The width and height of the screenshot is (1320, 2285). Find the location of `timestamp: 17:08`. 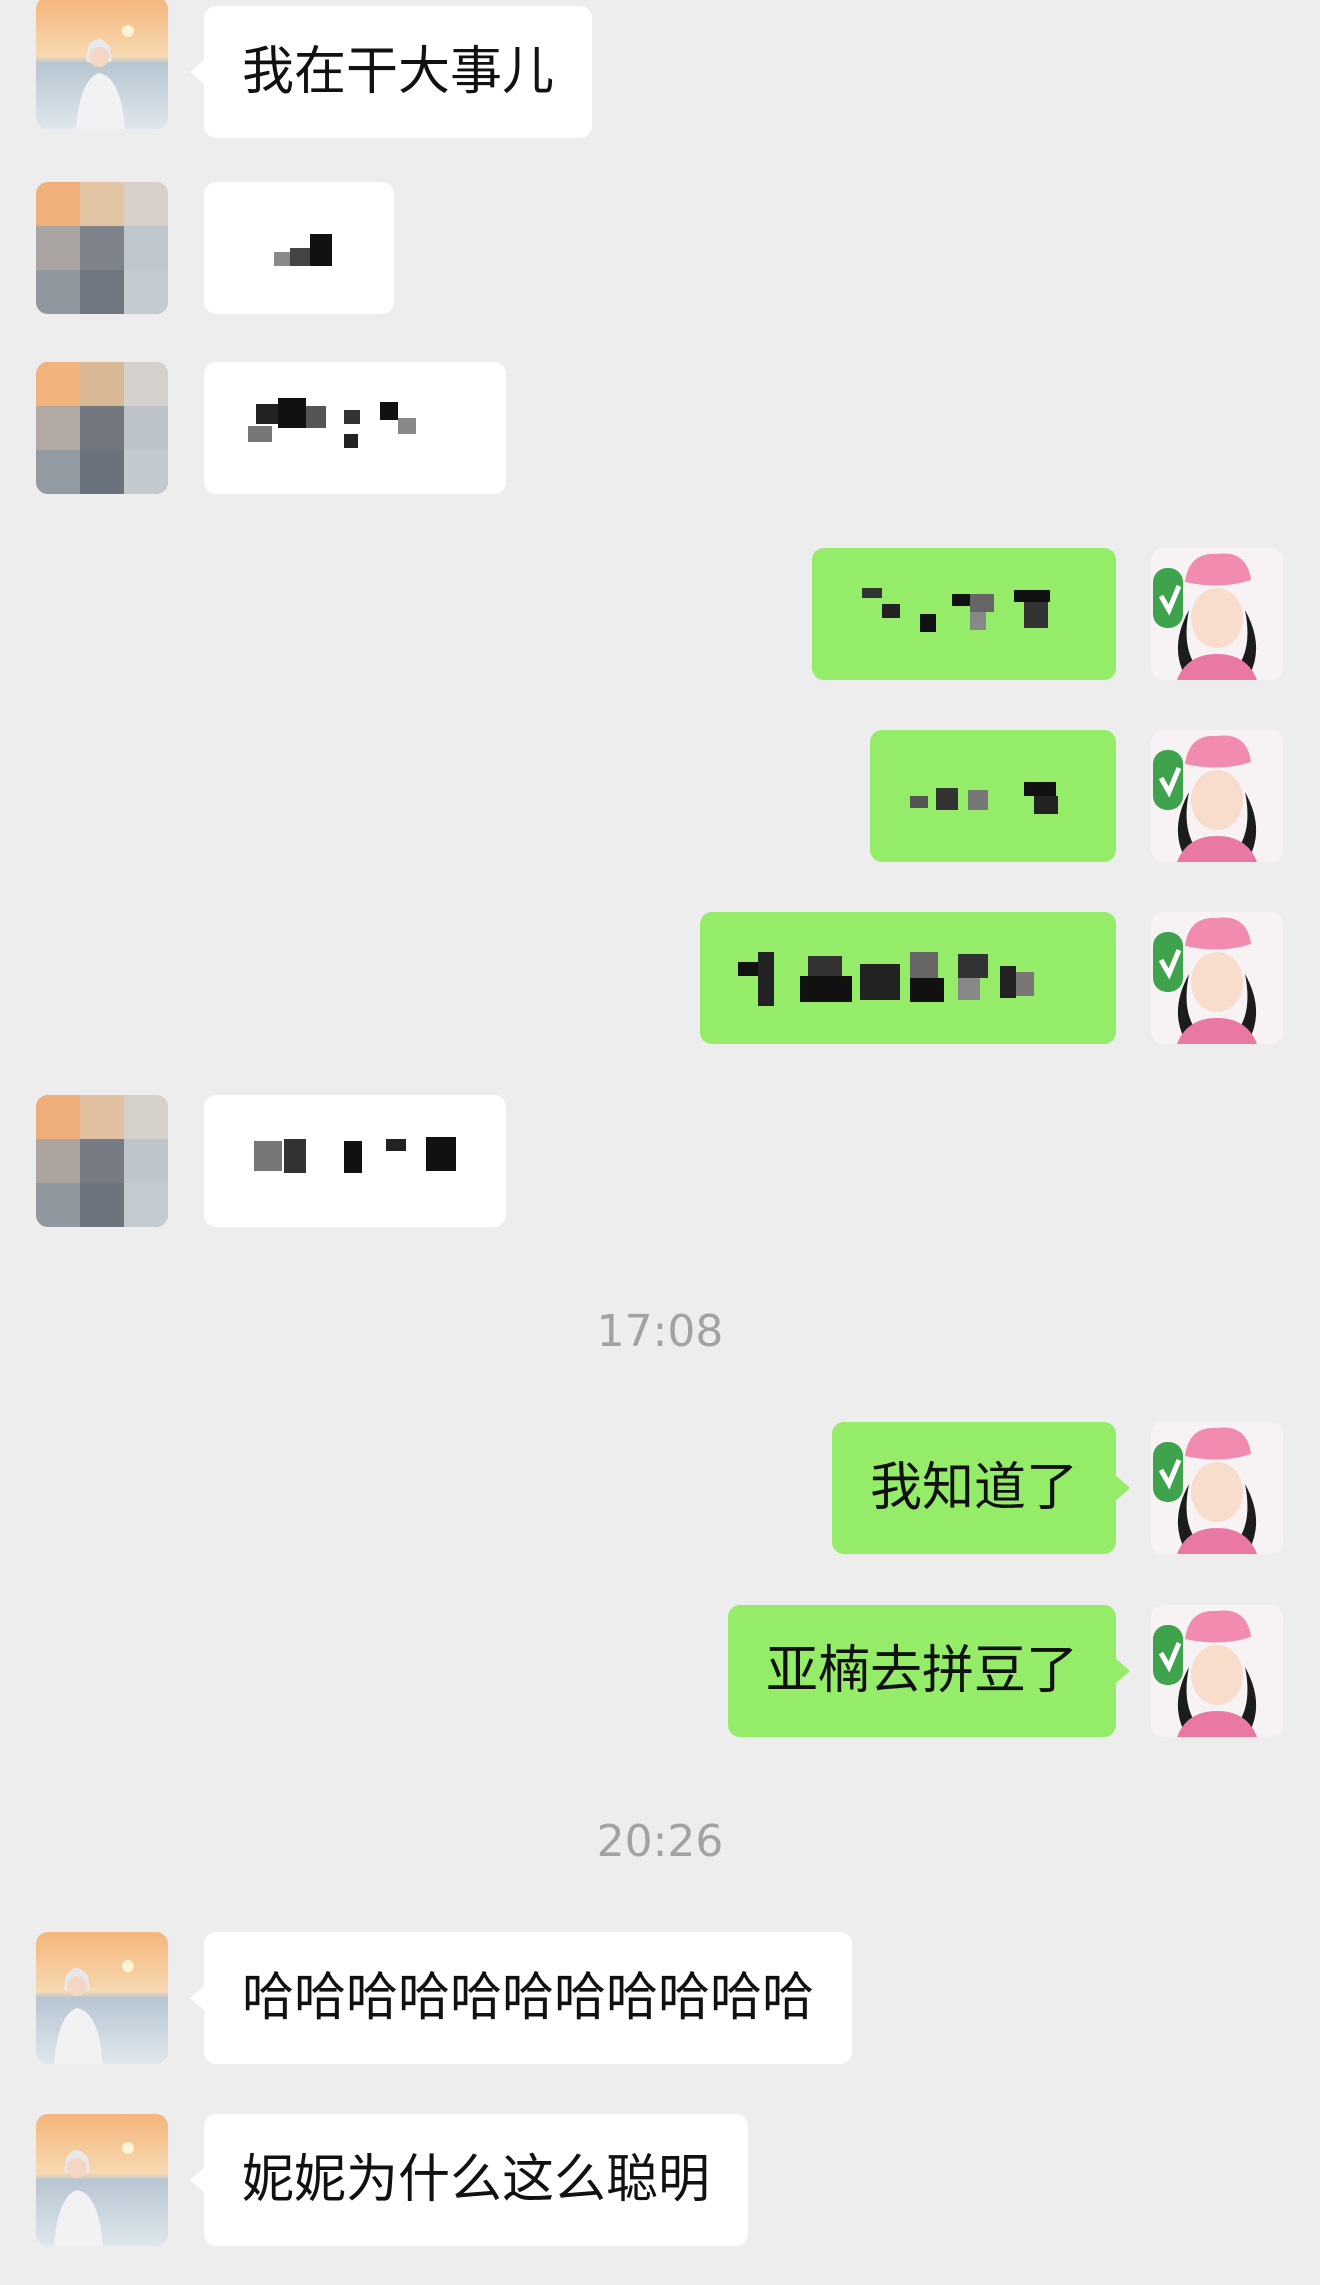

timestamp: 17:08 is located at coordinates (660, 1331).